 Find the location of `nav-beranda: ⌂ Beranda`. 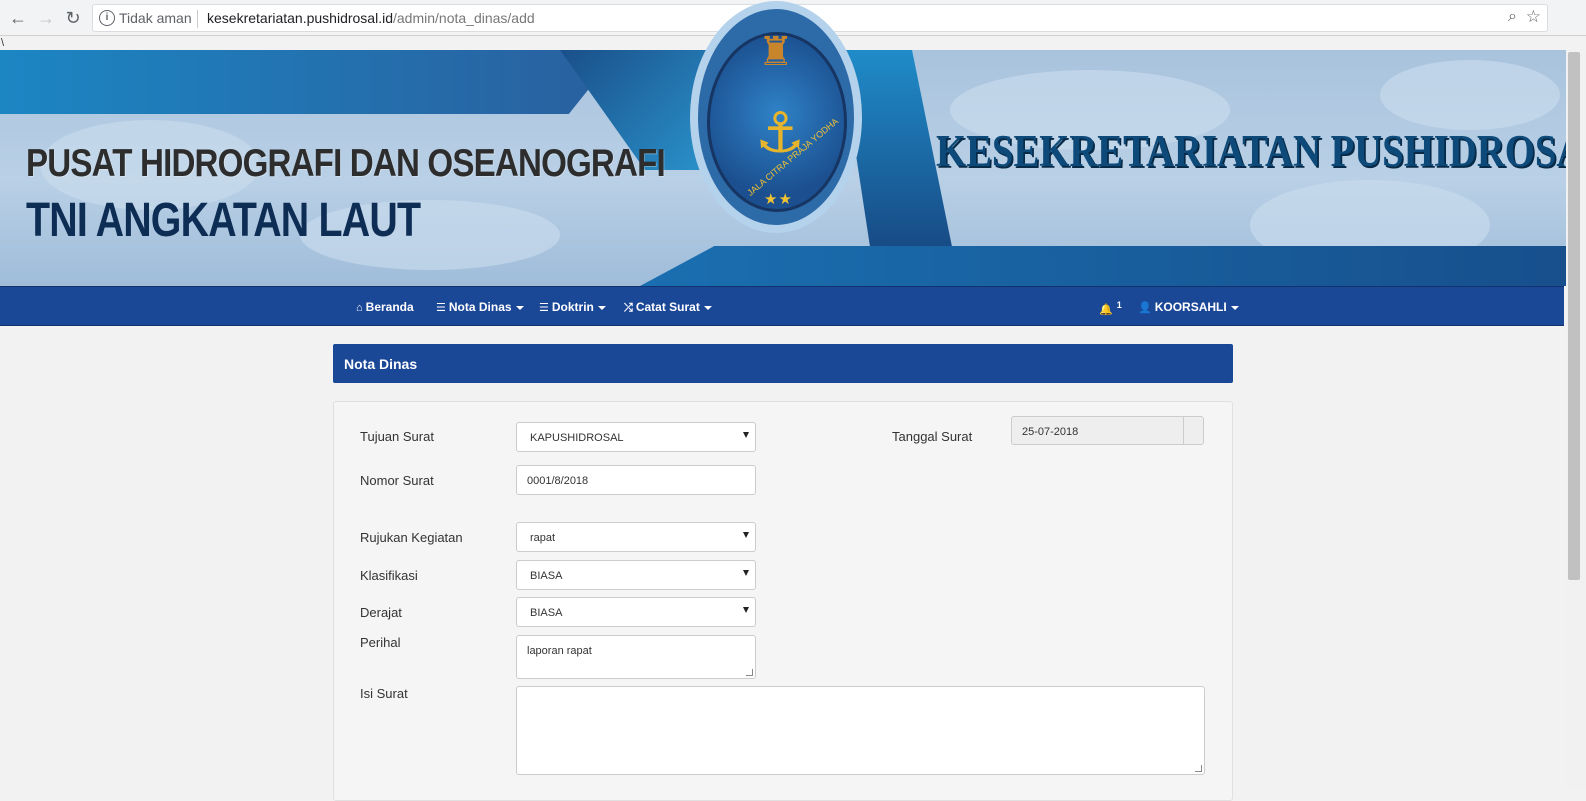

nav-beranda: ⌂ Beranda is located at coordinates (385, 307).